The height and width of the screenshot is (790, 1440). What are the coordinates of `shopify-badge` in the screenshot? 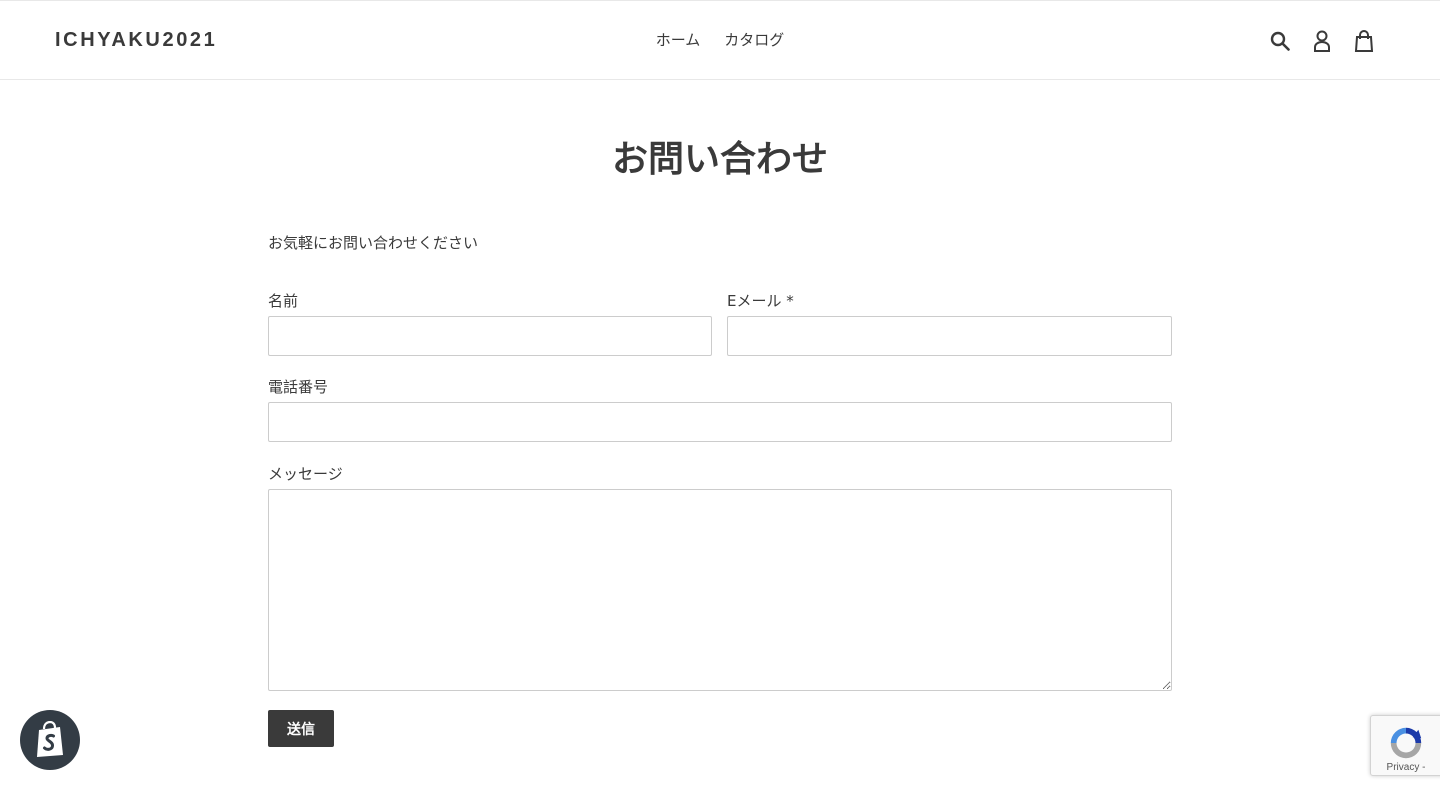 It's located at (50, 740).